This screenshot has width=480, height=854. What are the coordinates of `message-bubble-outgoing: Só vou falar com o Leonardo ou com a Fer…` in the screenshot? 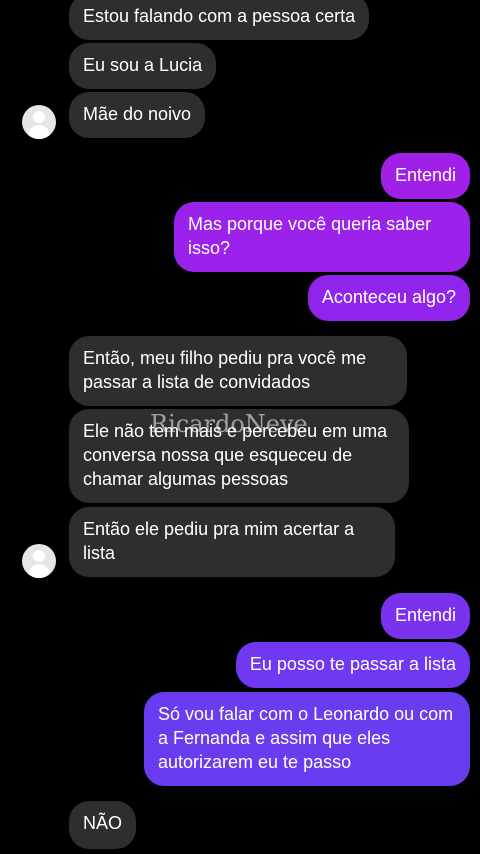 It's located at (307, 739).